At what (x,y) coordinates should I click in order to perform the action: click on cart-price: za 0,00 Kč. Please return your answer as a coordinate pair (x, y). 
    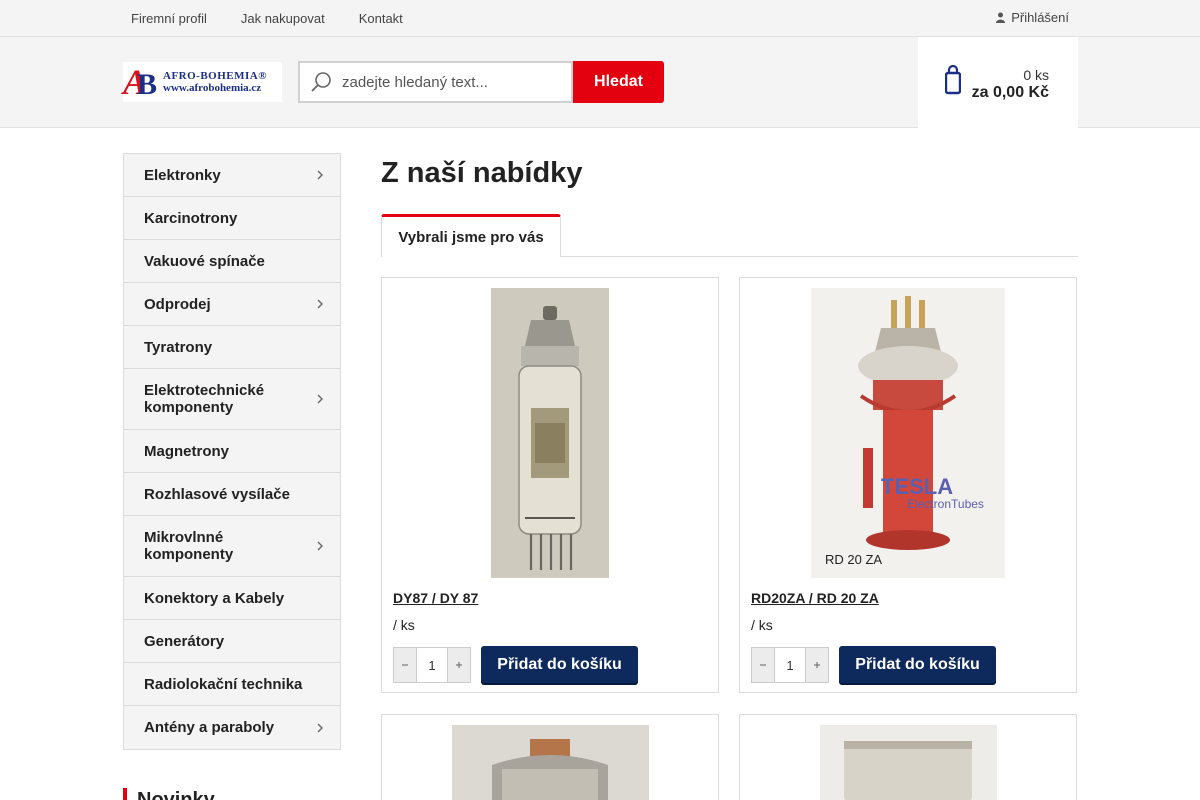
    Looking at the image, I should click on (1010, 92).